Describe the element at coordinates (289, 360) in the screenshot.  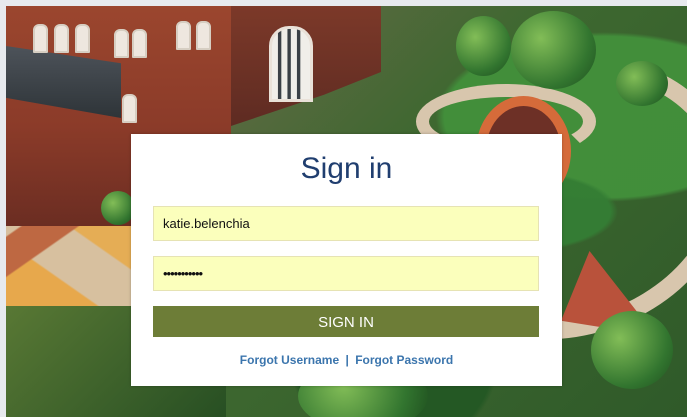
I see `forgot-username-link: Forgot Username` at that location.